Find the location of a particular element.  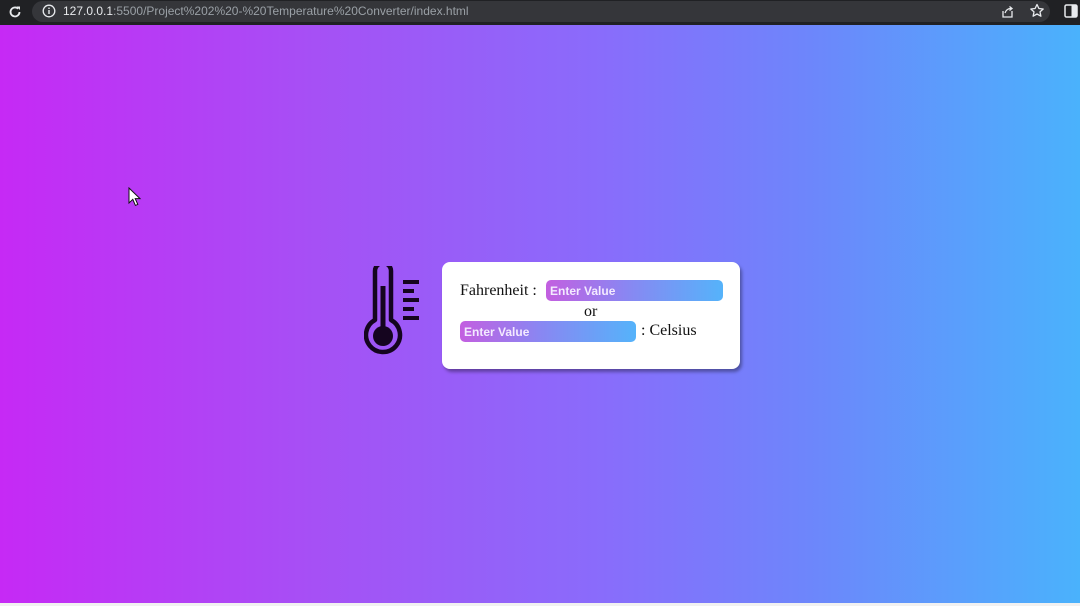

info-icon is located at coordinates (49, 11).